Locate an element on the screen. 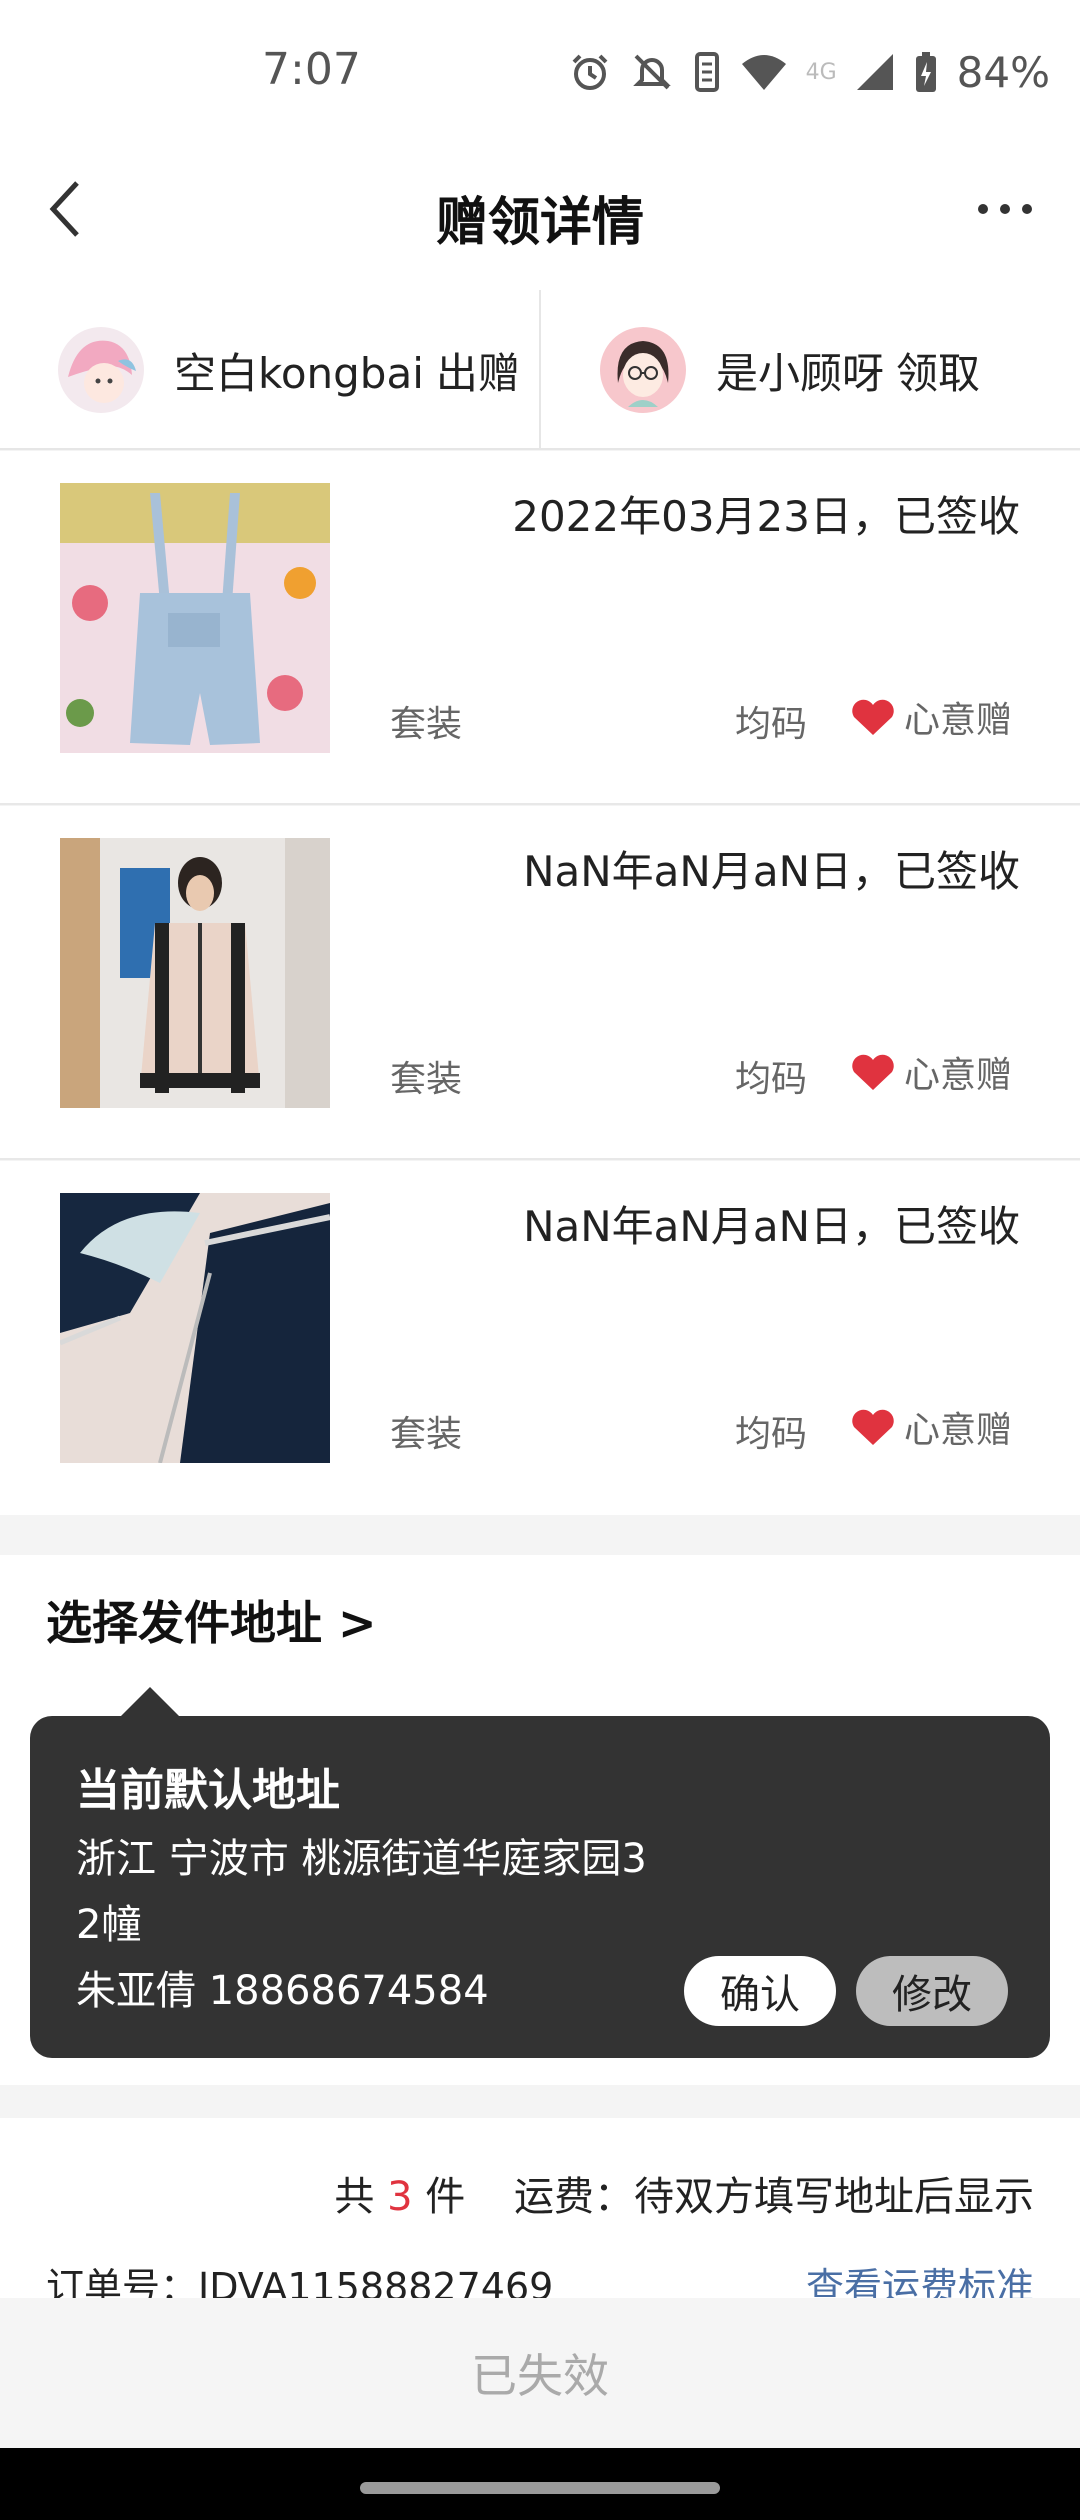 The image size is (1080, 2520). bottom-action-bar: 已失效 is located at coordinates (540, 2373).